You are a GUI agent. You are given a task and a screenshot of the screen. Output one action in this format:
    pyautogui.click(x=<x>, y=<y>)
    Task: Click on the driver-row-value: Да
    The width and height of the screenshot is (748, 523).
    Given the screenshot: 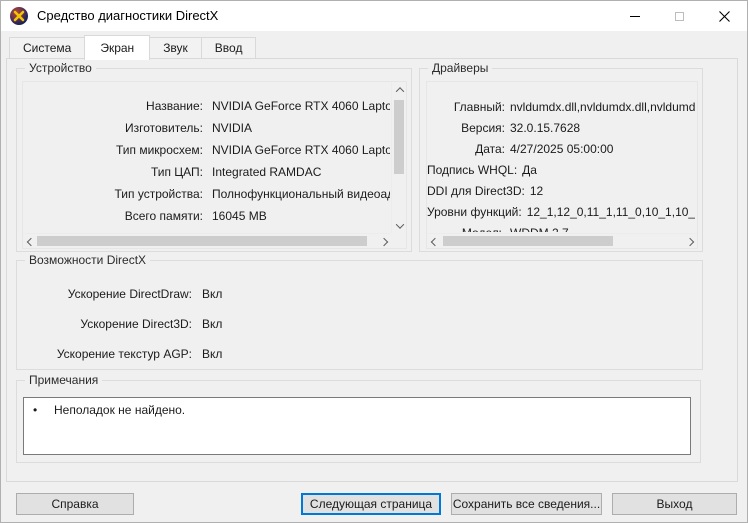 What is the action you would take?
    pyautogui.click(x=529, y=169)
    